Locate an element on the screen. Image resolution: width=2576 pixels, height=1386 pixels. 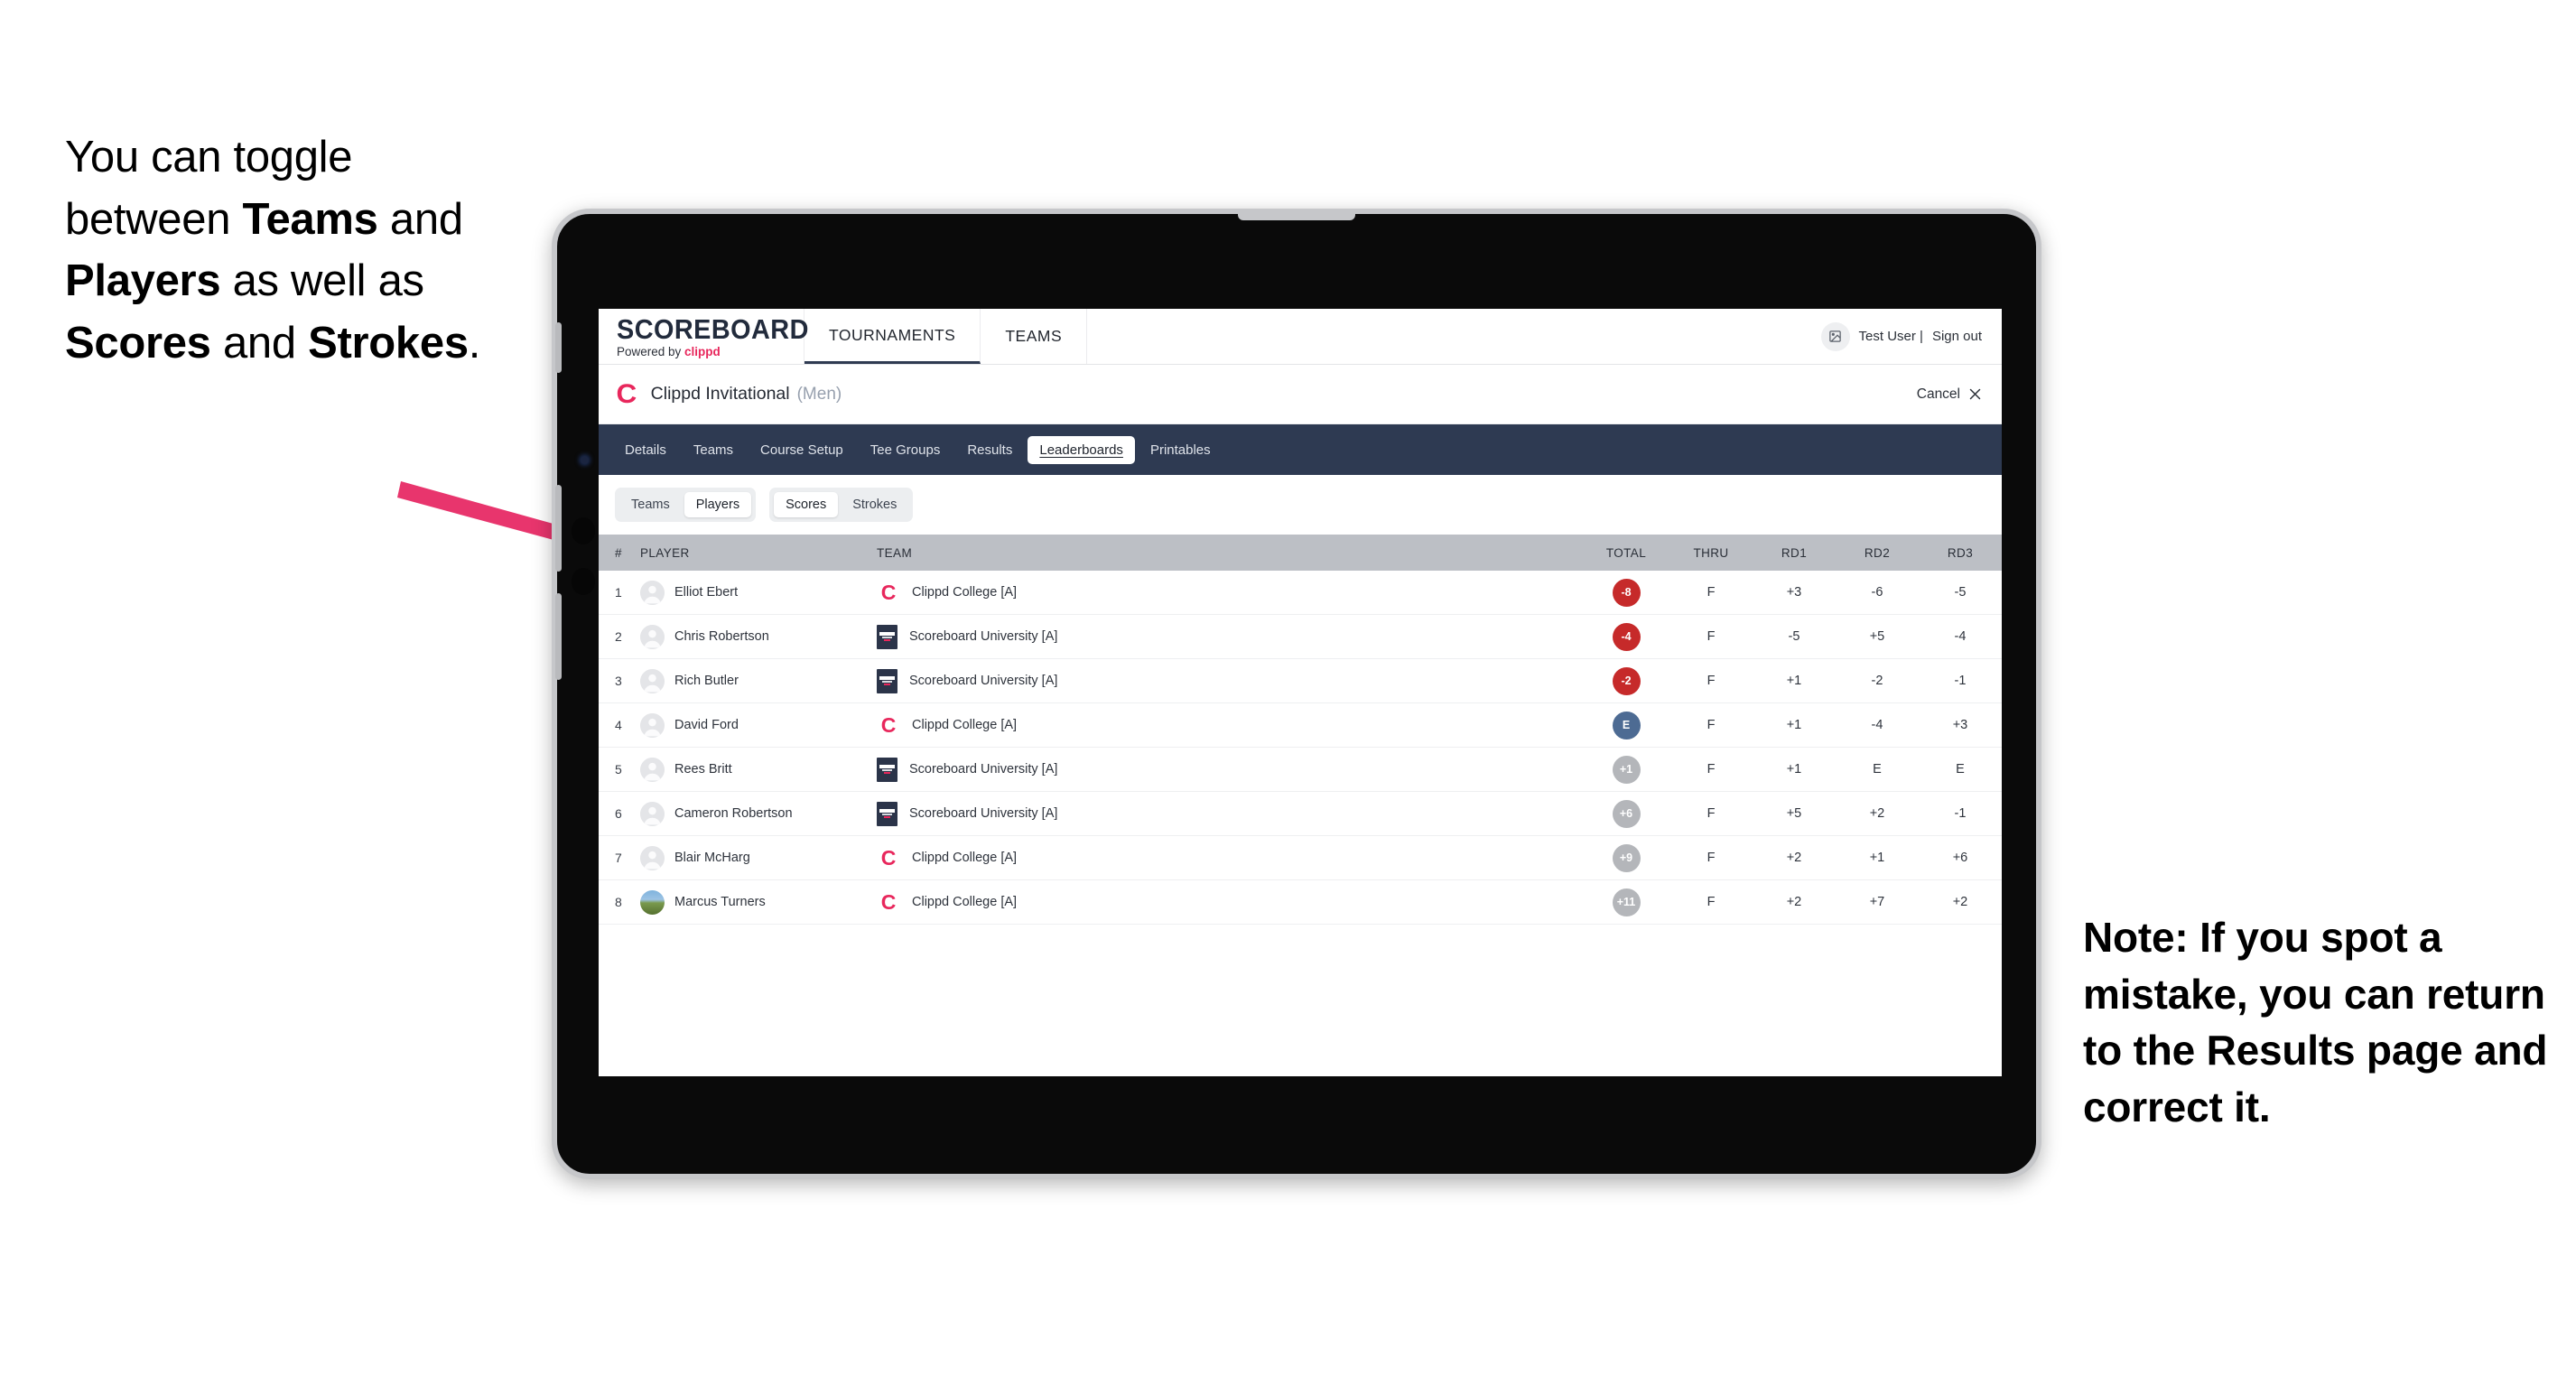
cell-rd2: +7 is located at coordinates (1877, 902).